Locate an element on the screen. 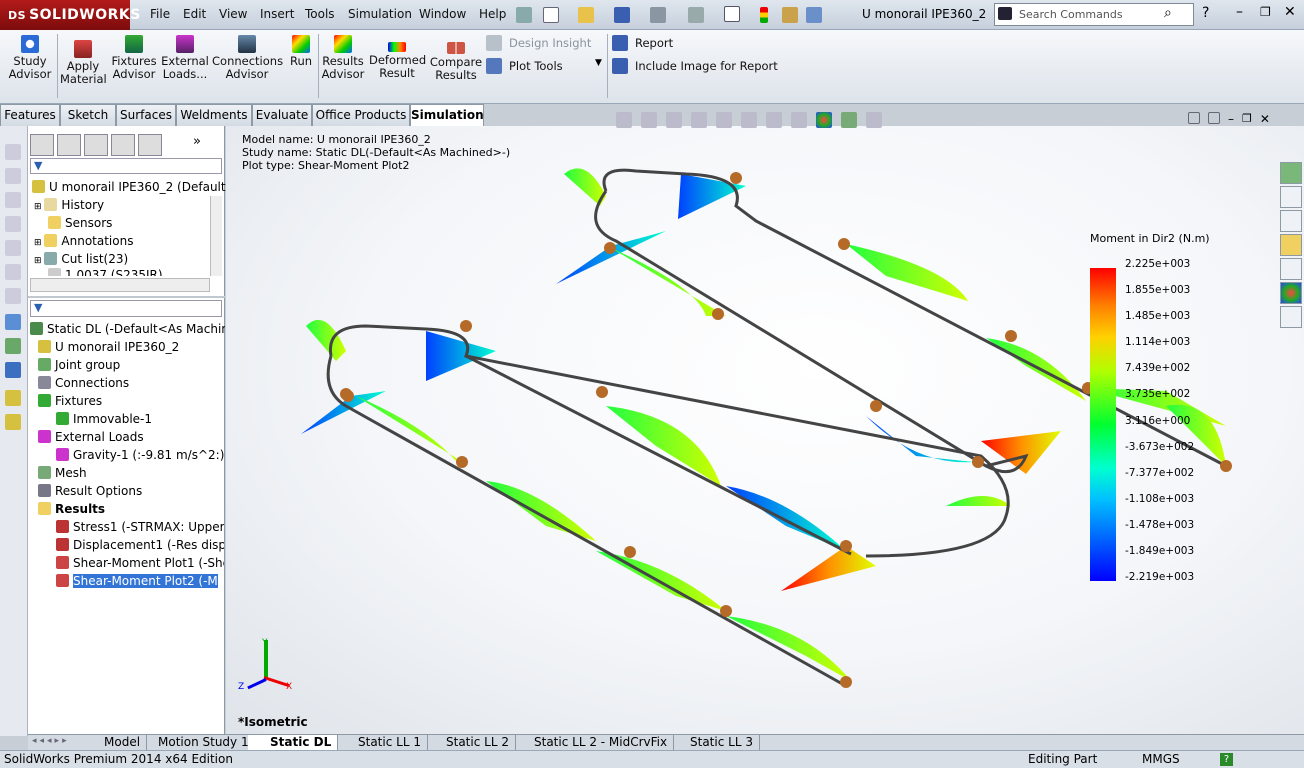 The width and height of the screenshot is (1304, 768). study-tree-item: Connections is located at coordinates (129, 383).